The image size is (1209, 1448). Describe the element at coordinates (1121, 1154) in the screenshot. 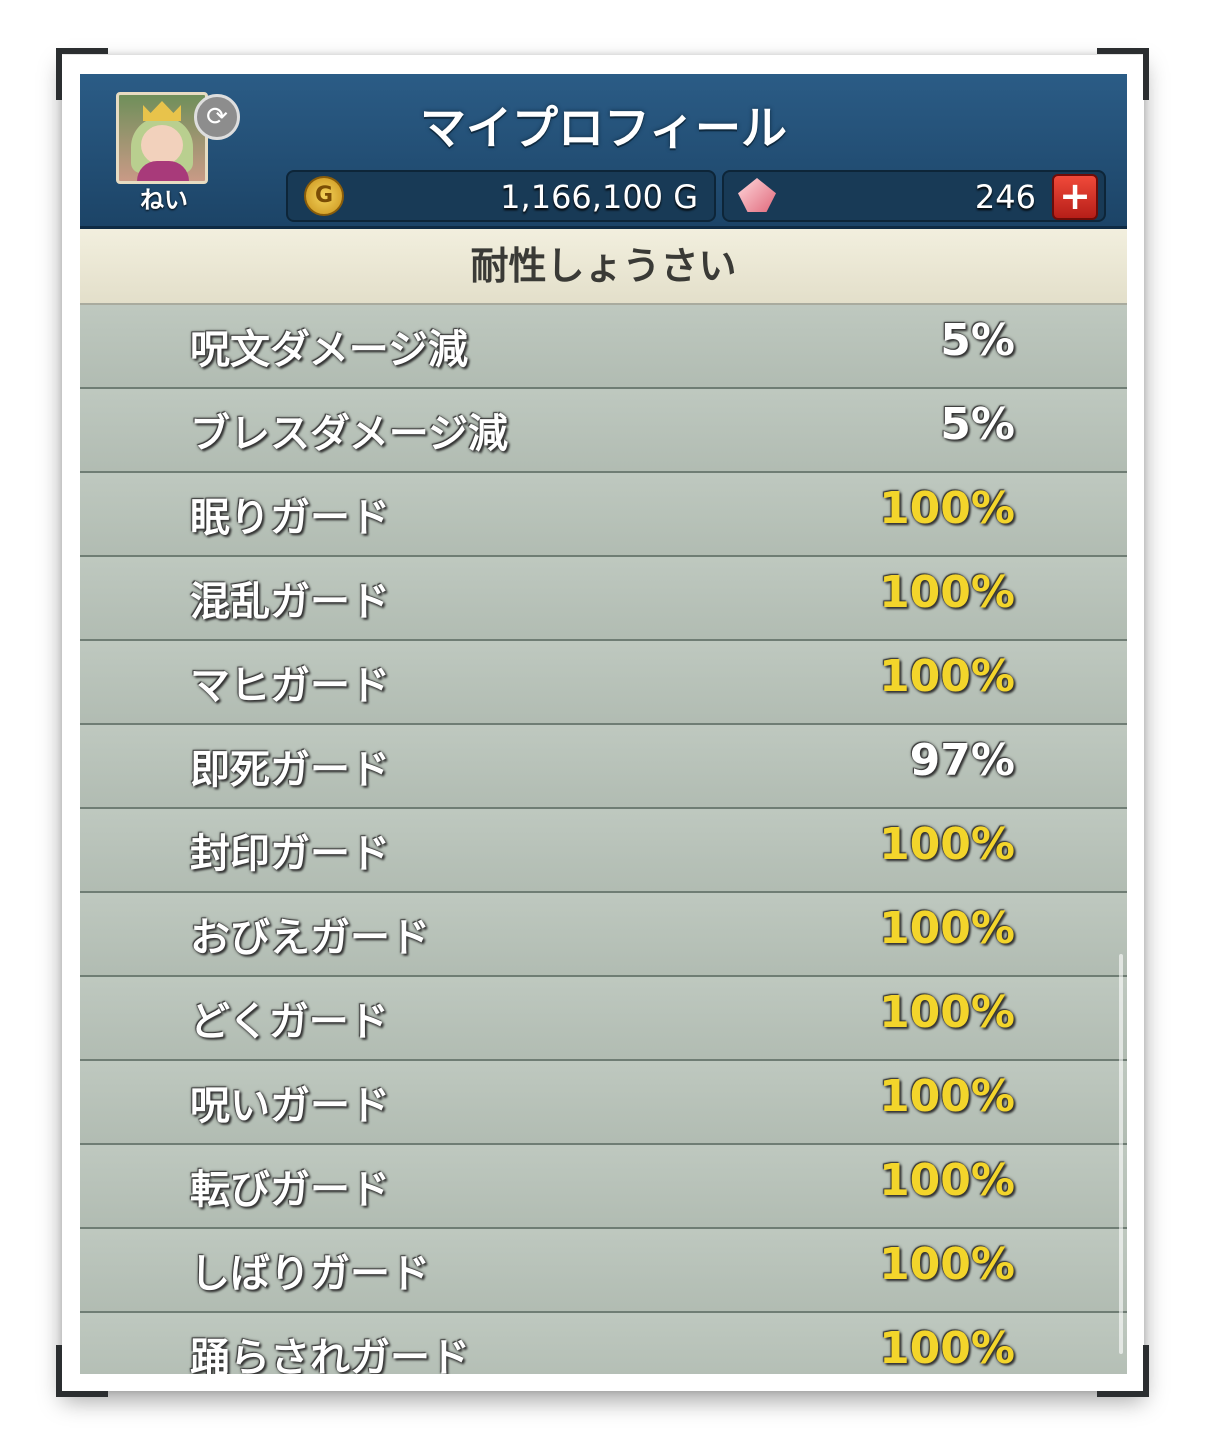

I see `scrollbar` at that location.